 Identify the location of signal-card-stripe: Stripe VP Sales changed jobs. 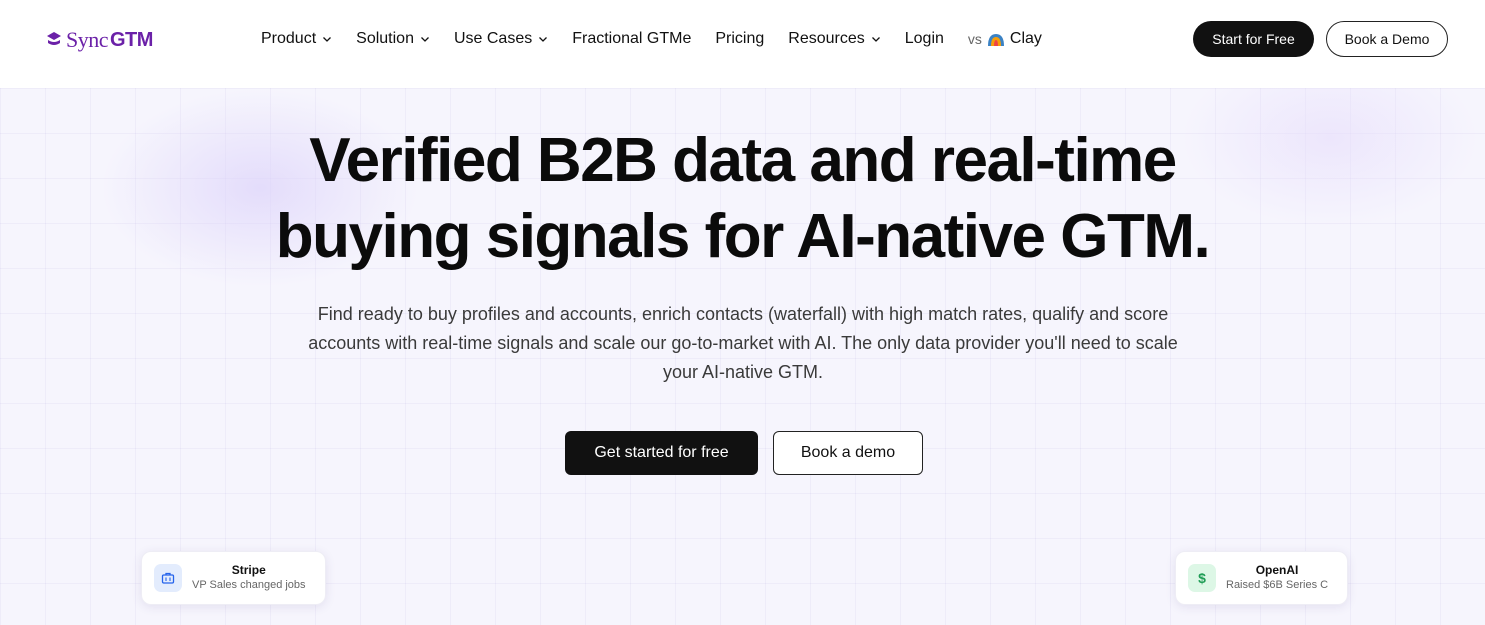
(233, 578).